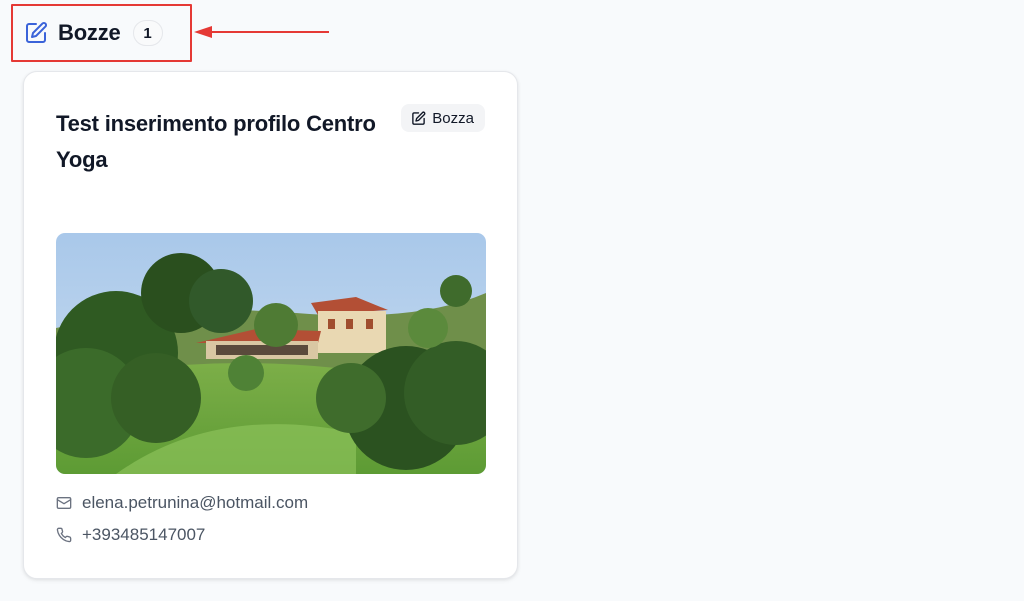  What do you see at coordinates (226, 142) in the screenshot?
I see `card-title: Test inserimento profilo Centro Yoga` at bounding box center [226, 142].